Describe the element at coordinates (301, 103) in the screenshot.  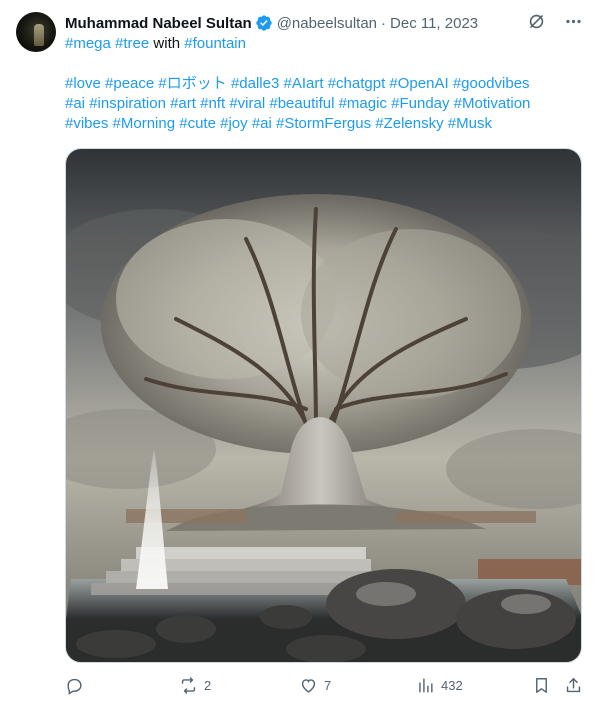
I see `hashtag-link: #beautiful` at that location.